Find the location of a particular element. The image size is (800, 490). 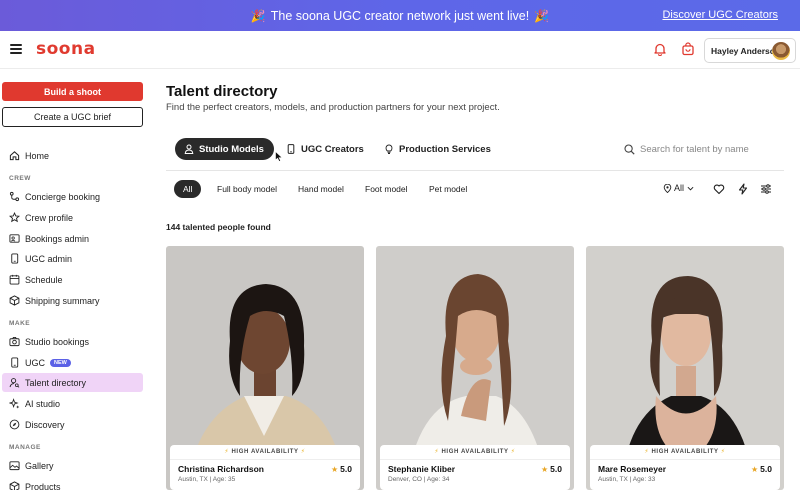

search-placeholder: Search for talent by name is located at coordinates (694, 149).